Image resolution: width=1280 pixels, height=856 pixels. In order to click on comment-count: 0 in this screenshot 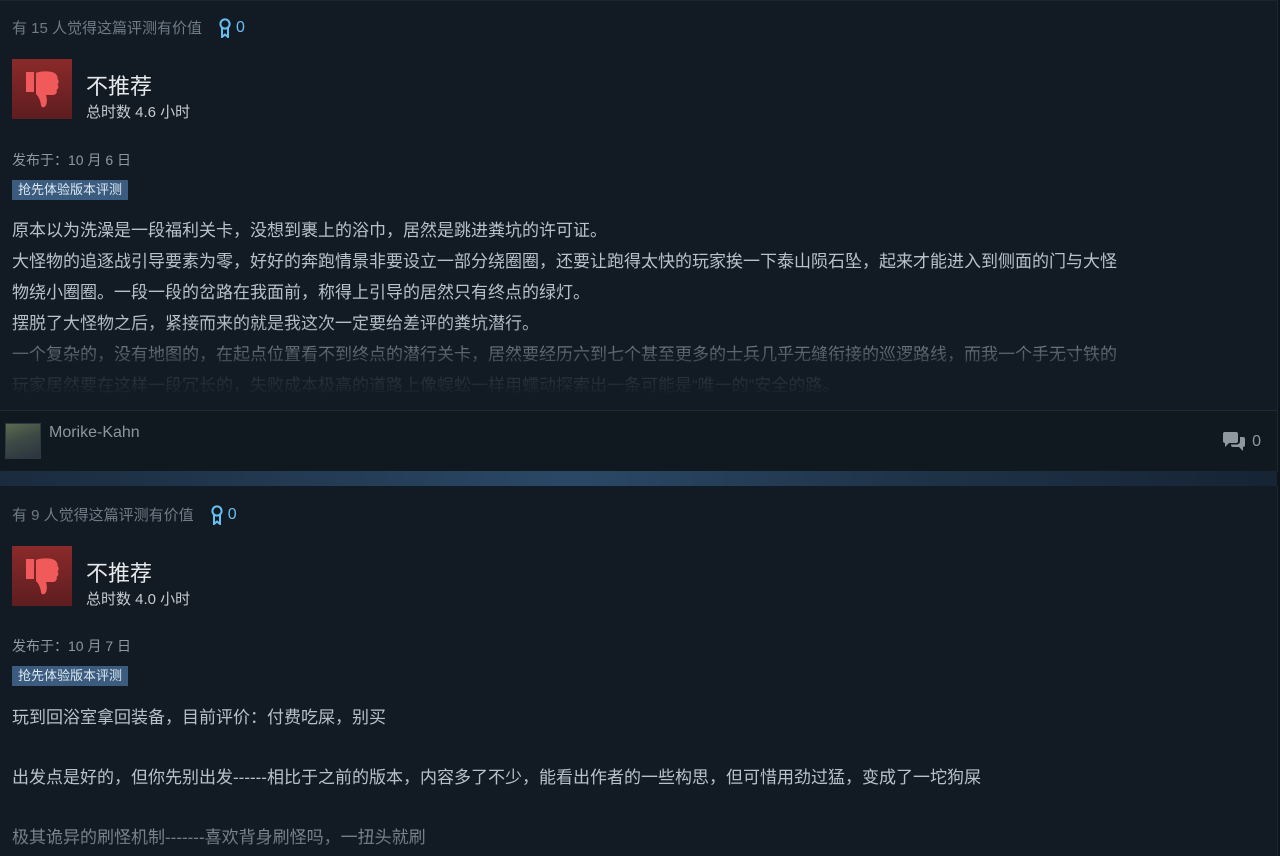, I will do `click(1256, 441)`.